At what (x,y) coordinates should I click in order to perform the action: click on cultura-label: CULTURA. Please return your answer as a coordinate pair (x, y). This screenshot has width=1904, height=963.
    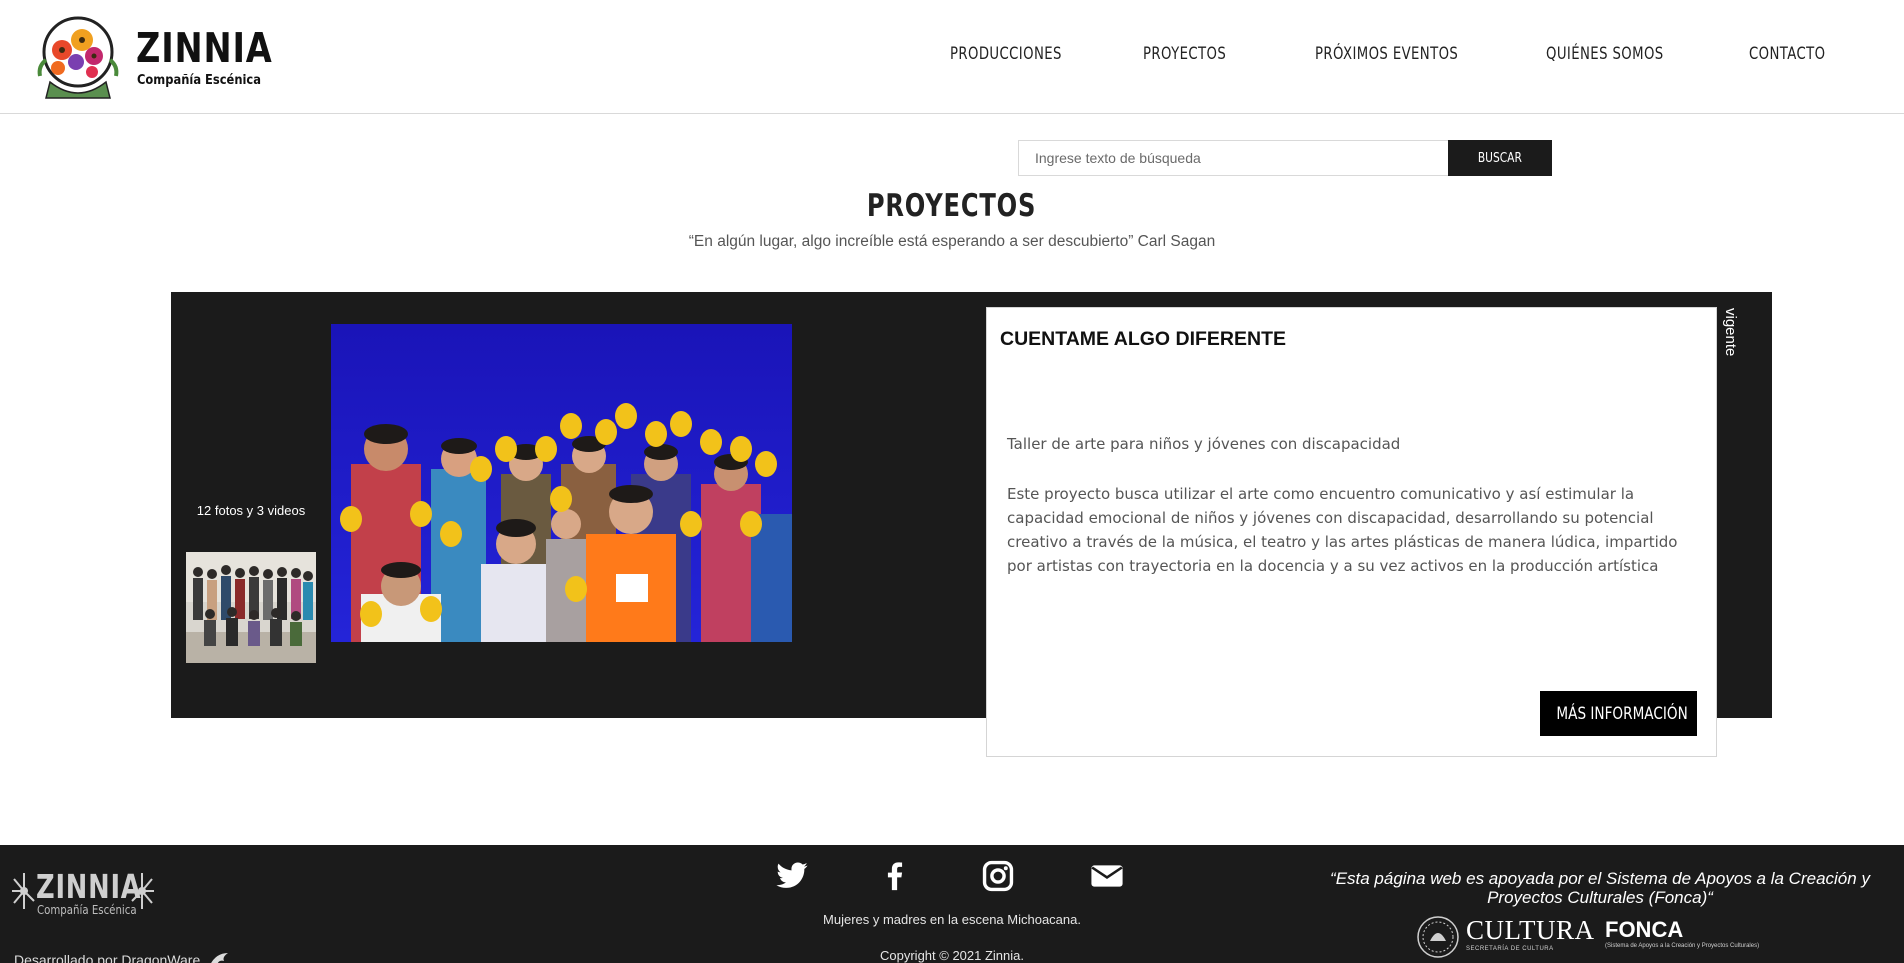
    Looking at the image, I should click on (1530, 930).